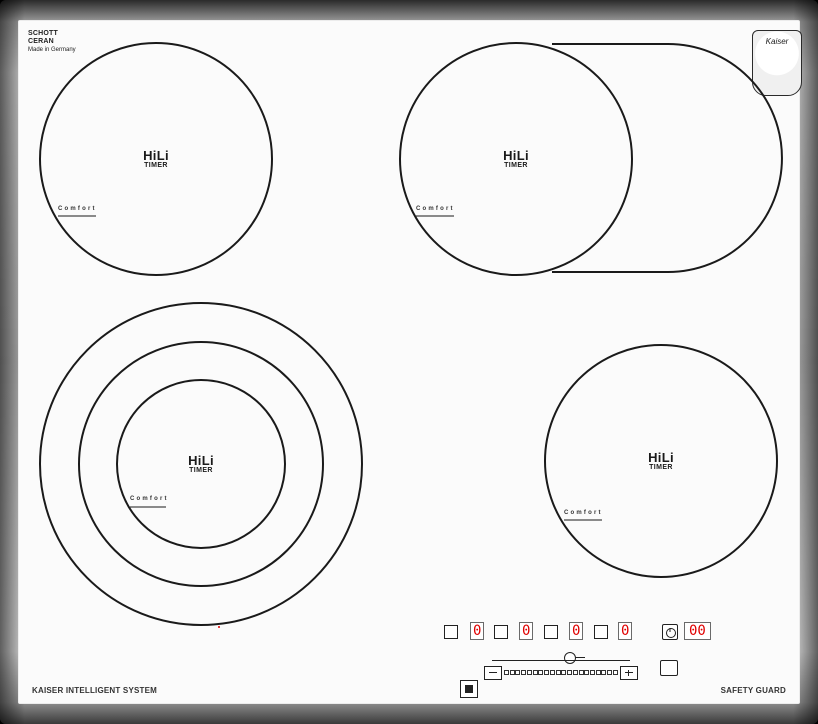  I want to click on zone-rear-left-extension-outline, so click(667, 158).